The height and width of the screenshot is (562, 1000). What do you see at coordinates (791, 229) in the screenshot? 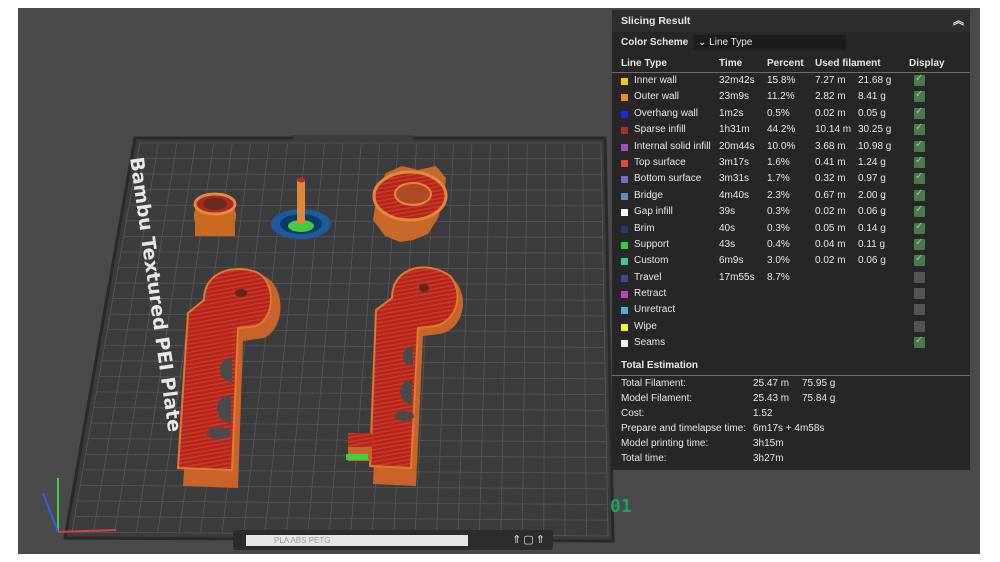
I see `table-row: Brim 40s 0.3% 0.05 m 0.14 g` at bounding box center [791, 229].